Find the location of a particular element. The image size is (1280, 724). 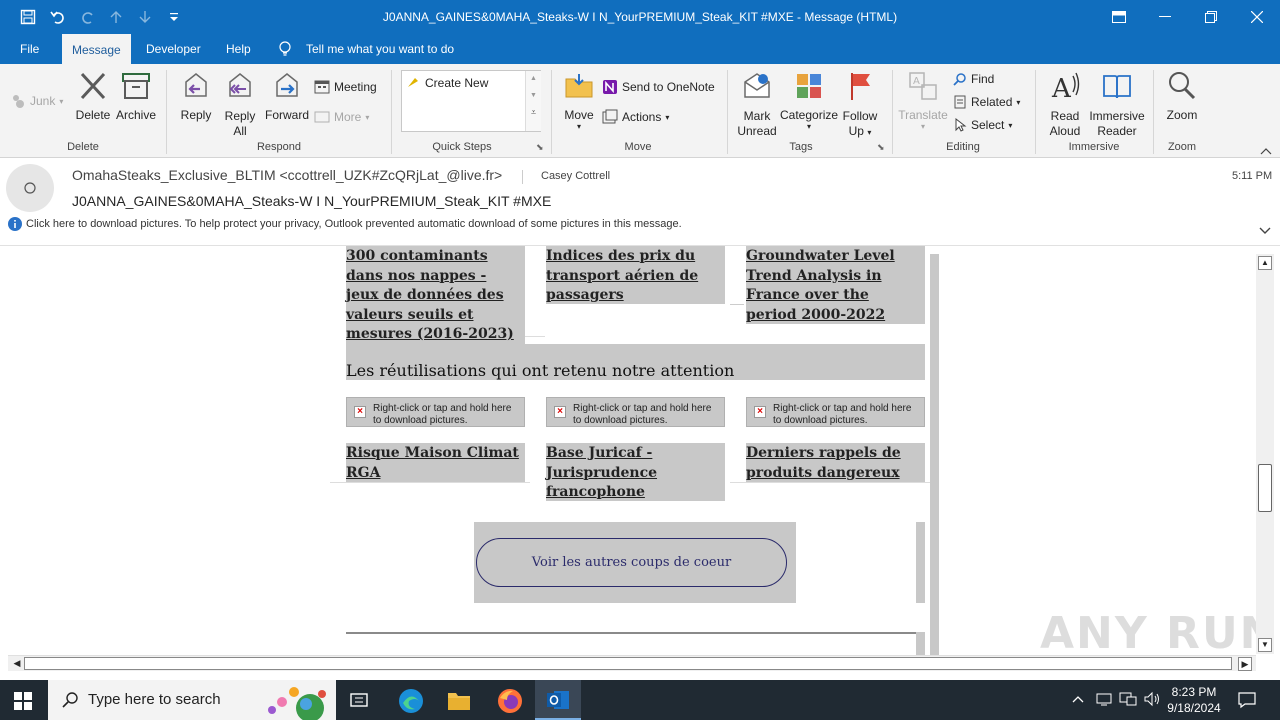

volume-icon is located at coordinates (1152, 700).